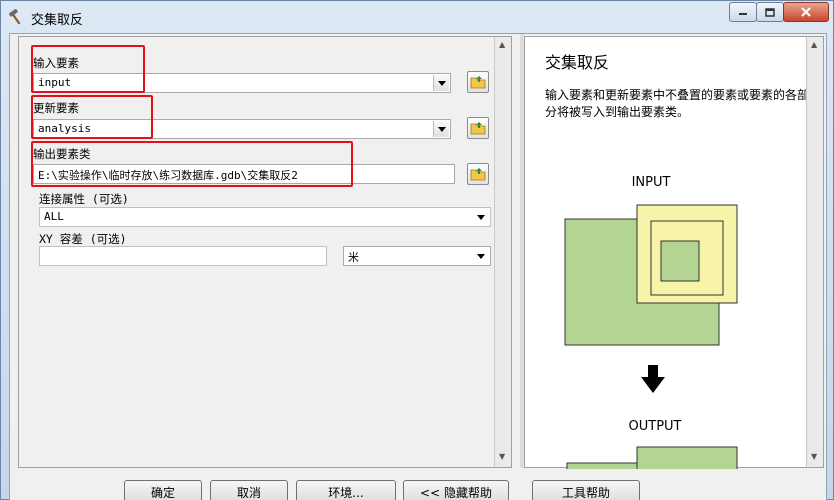 This screenshot has height=500, width=834. I want to click on arrow-down-icon, so click(653, 379).